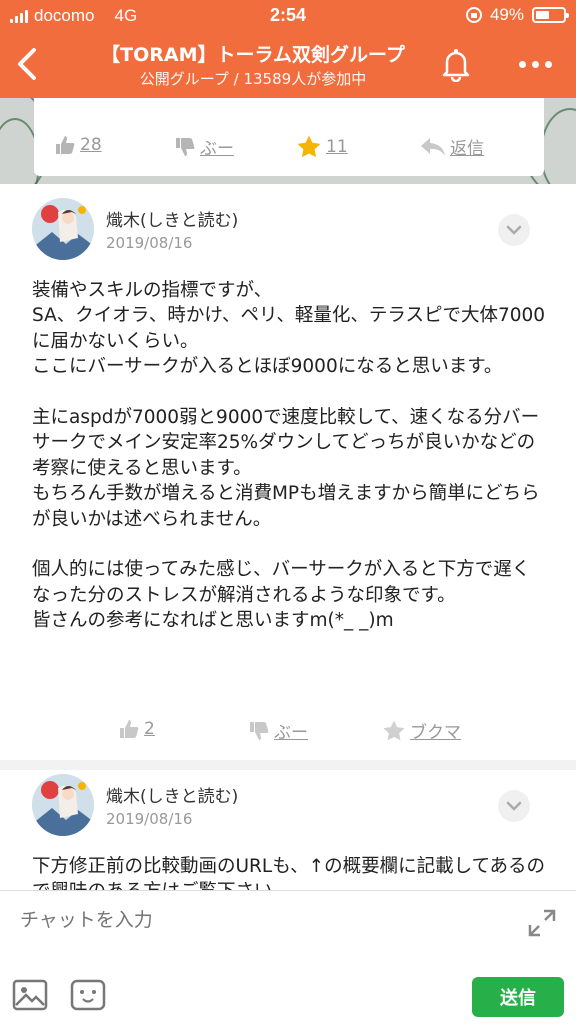 Image resolution: width=576 pixels, height=1024 pixels. I want to click on bell-icon, so click(456, 66).